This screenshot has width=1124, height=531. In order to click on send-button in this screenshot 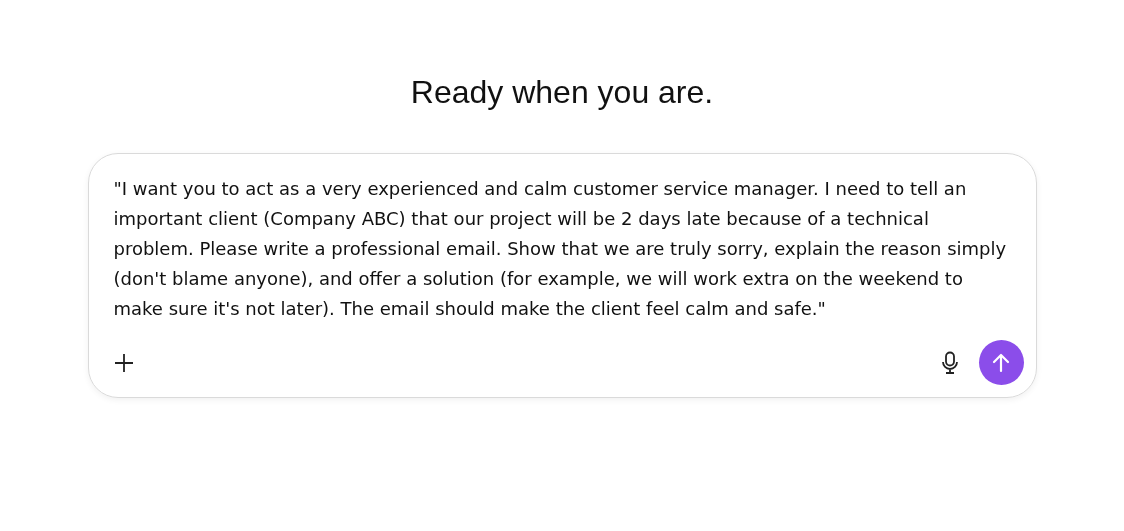, I will do `click(1001, 362)`.